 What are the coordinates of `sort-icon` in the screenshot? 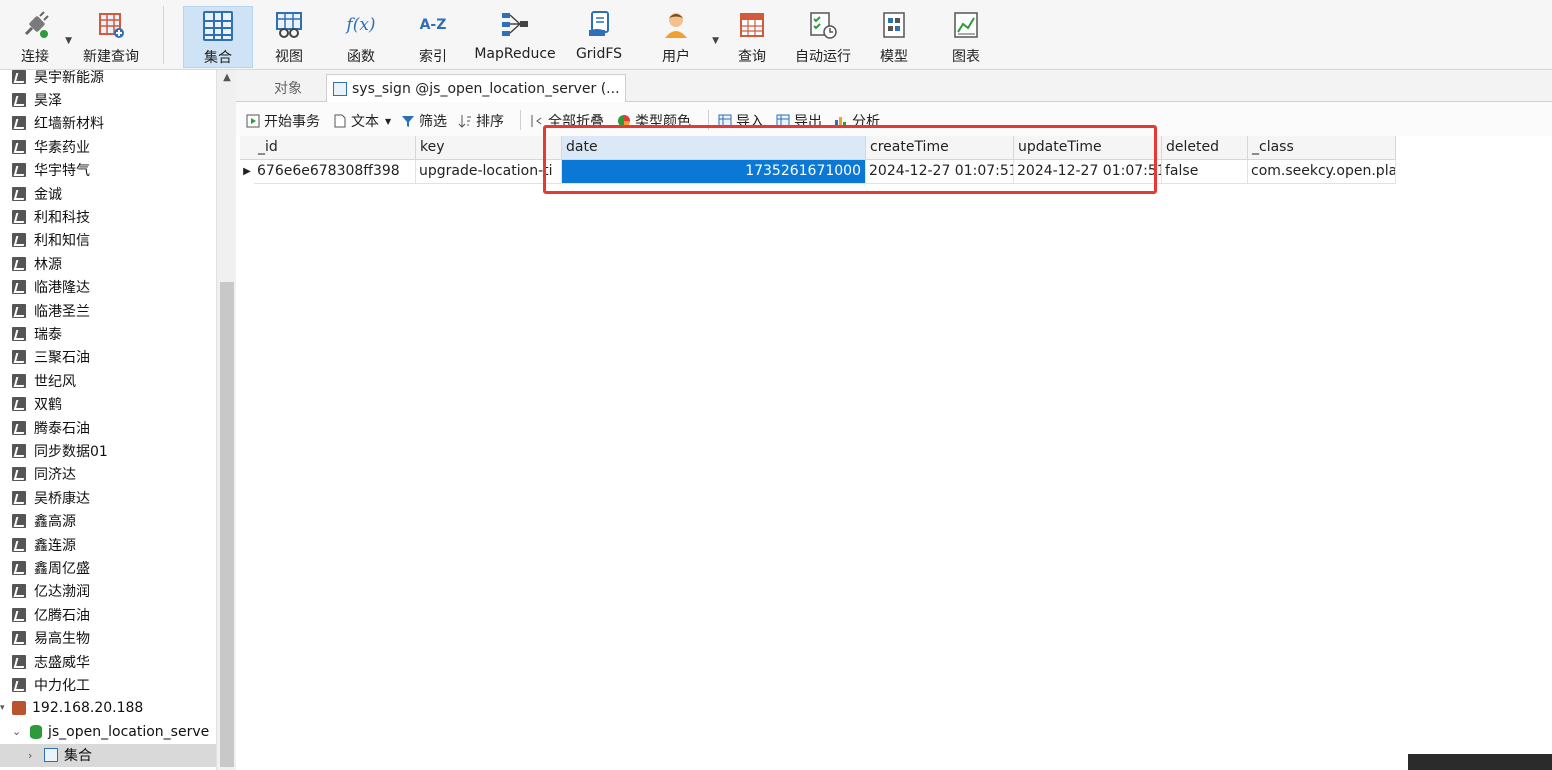 It's located at (465, 121).